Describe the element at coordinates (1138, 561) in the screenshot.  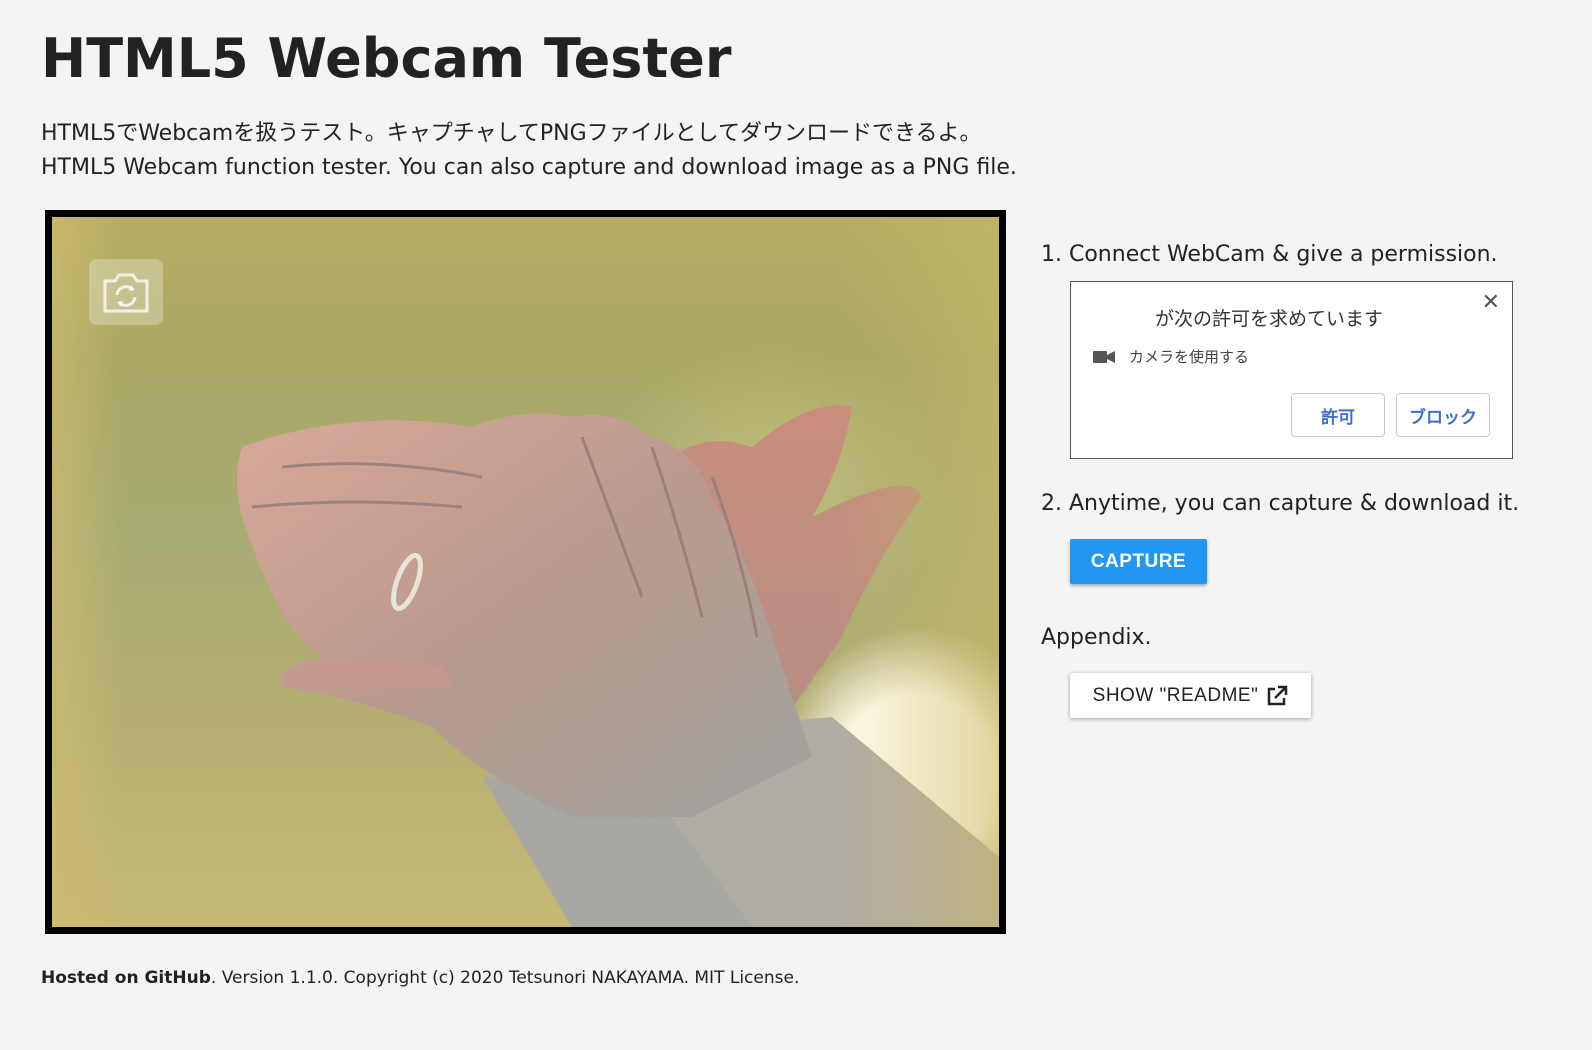
I see `capture-button: CAPTURE` at that location.